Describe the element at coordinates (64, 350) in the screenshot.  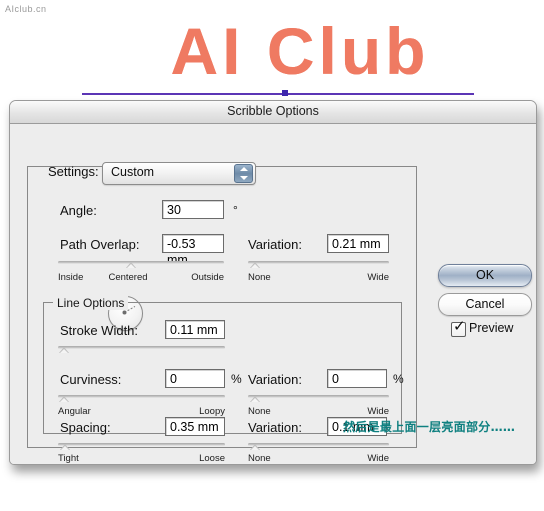
I see `stroke-width-slider-thumb` at that location.